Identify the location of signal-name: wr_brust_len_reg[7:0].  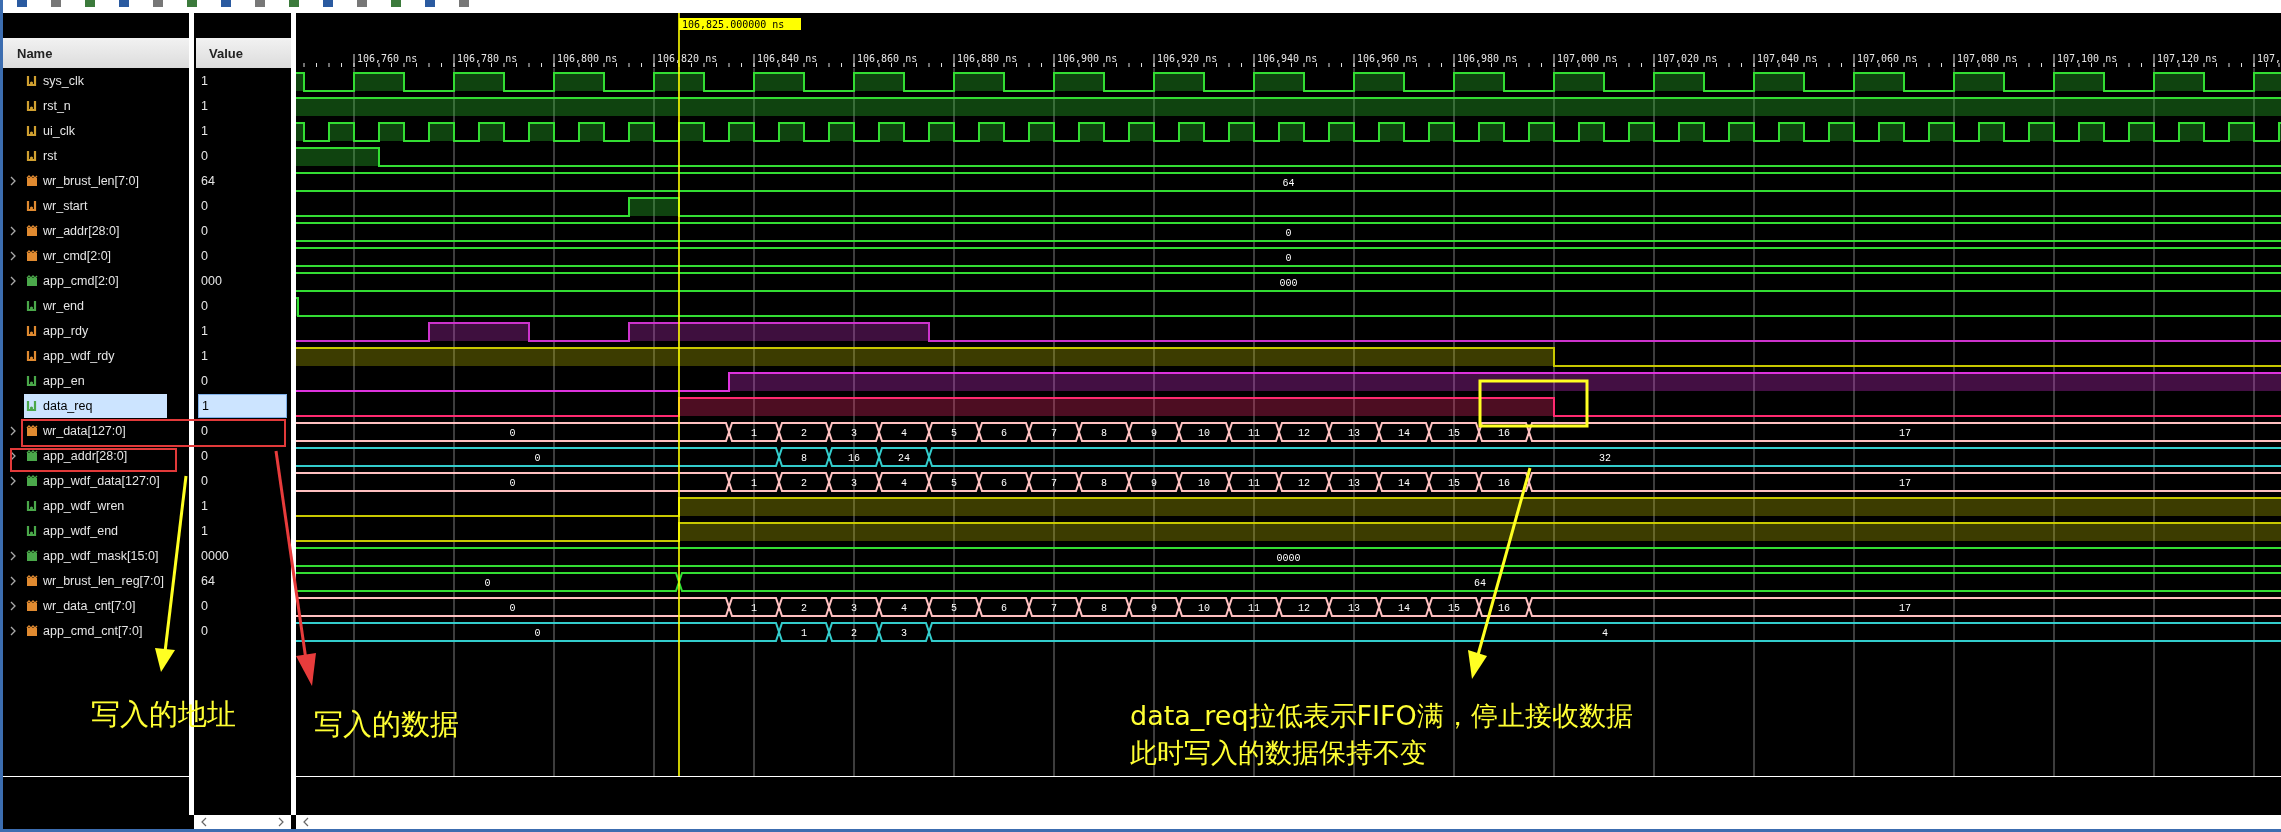
(95, 580).